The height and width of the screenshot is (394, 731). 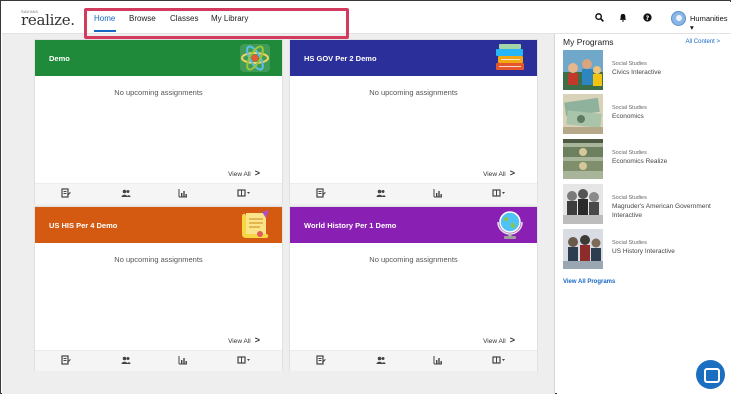 I want to click on search-icon, so click(x=599, y=18).